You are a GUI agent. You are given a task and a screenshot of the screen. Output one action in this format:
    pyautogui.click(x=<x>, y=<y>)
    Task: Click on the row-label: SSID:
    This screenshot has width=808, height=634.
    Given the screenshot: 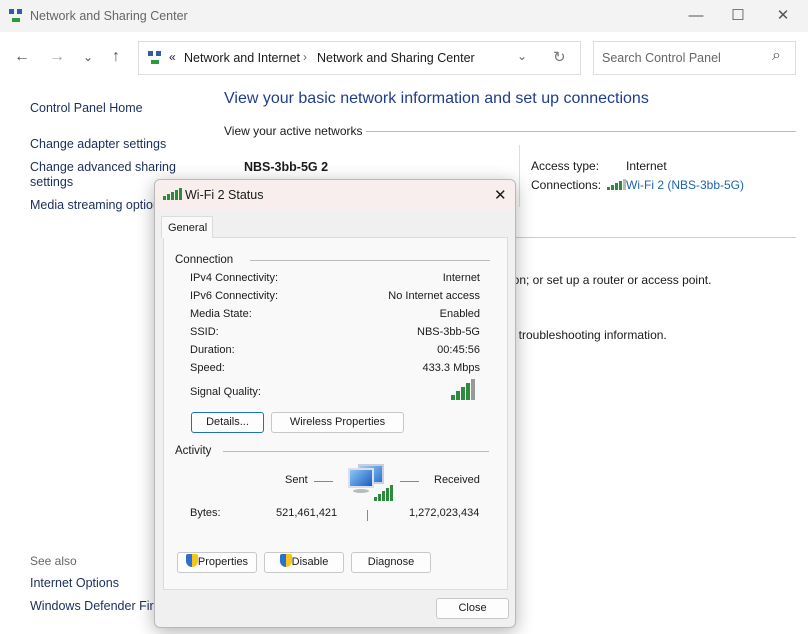 What is the action you would take?
    pyautogui.click(x=204, y=332)
    